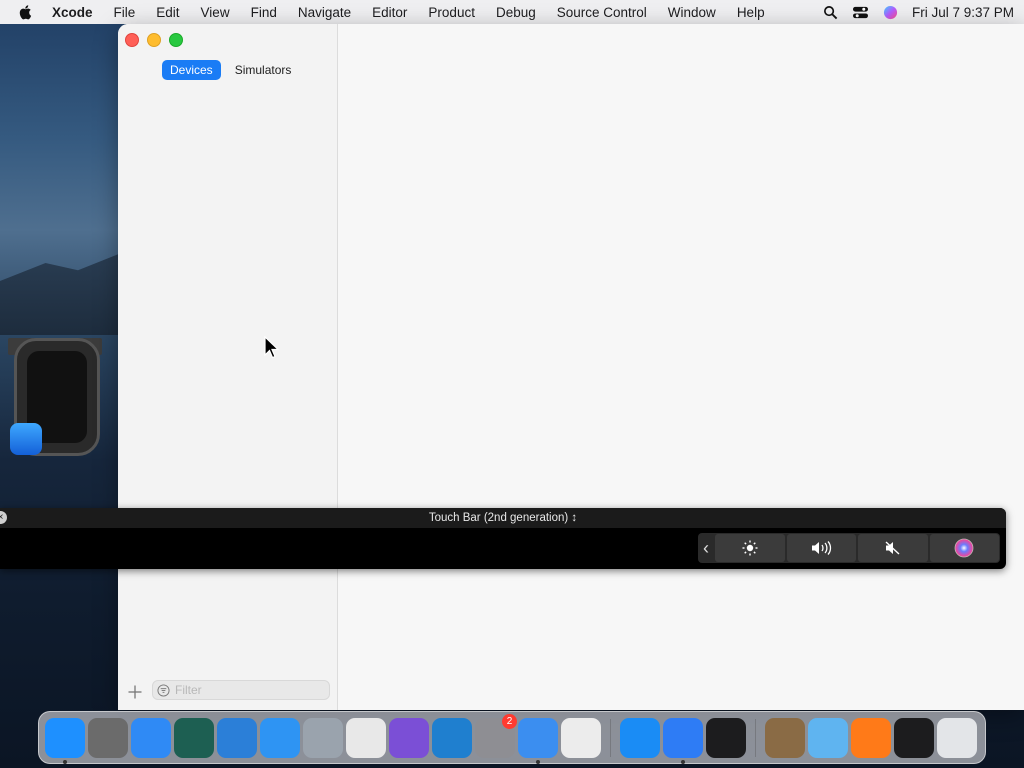 This screenshot has width=1024, height=768. Describe the element at coordinates (451, 12) in the screenshot. I see `menu-product: Product` at that location.